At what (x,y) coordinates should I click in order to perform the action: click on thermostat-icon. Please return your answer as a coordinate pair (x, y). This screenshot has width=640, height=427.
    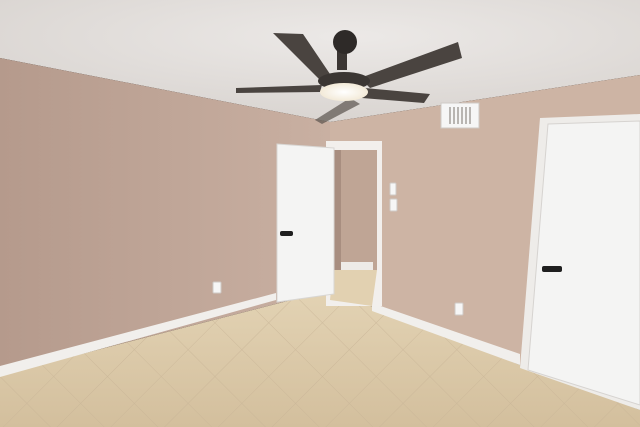
    Looking at the image, I should click on (393, 189).